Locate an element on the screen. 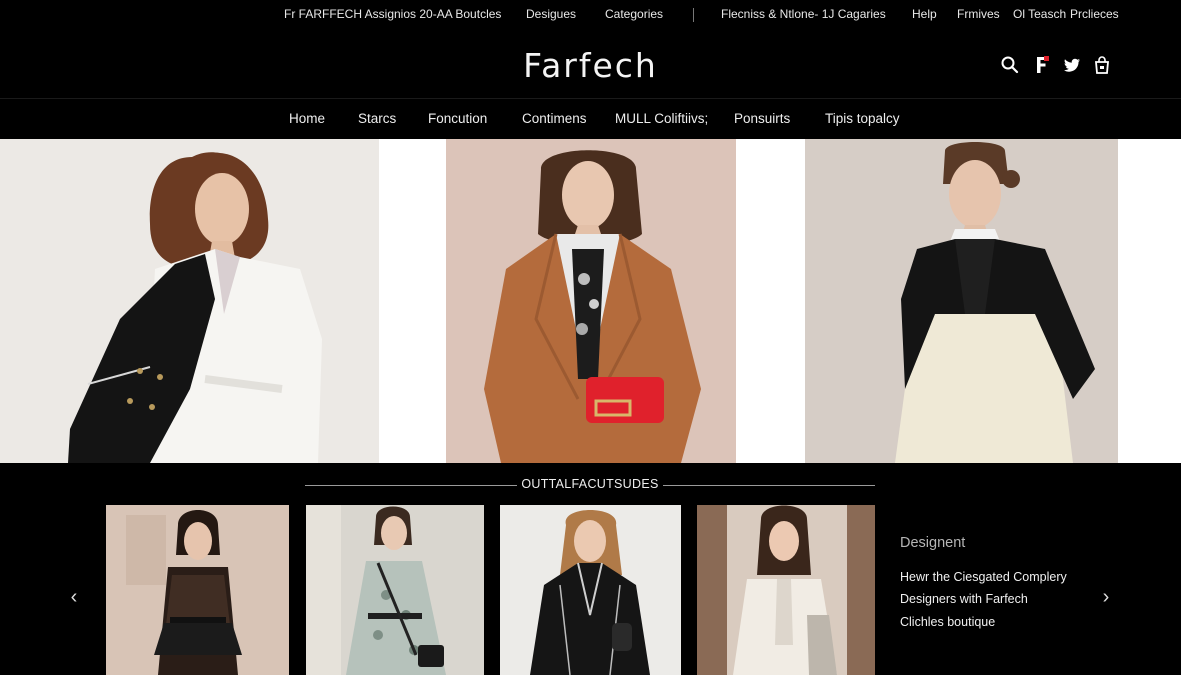  carousel-card-black-coat is located at coordinates (590, 590).